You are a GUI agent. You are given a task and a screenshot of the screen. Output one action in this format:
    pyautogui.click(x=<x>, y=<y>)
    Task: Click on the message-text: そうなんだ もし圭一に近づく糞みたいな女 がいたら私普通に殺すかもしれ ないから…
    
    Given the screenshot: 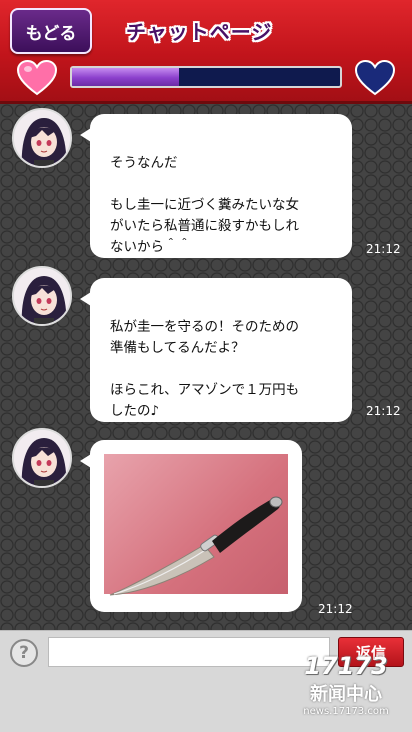 What is the action you would take?
    pyautogui.click(x=204, y=205)
    